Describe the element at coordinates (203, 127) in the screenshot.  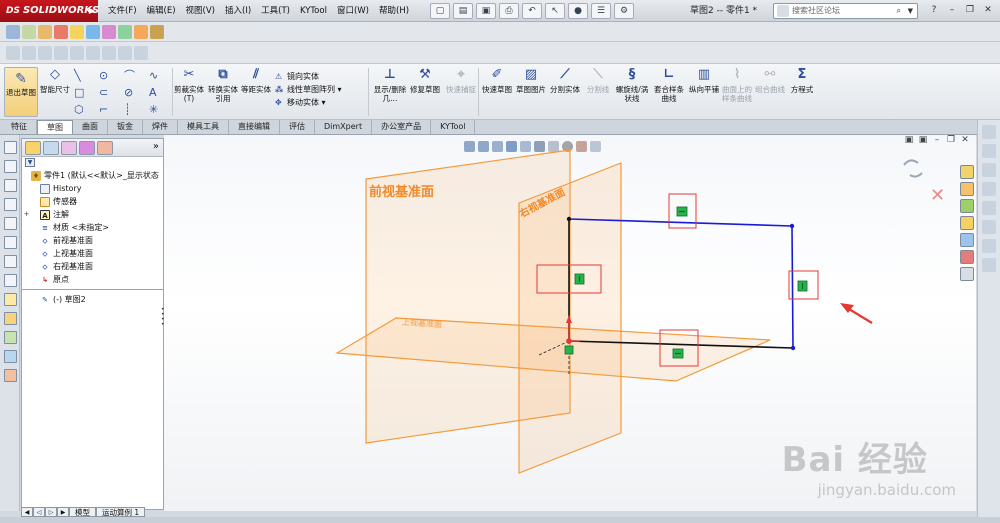
I see `tab-mold-tools: 模具工具` at that location.